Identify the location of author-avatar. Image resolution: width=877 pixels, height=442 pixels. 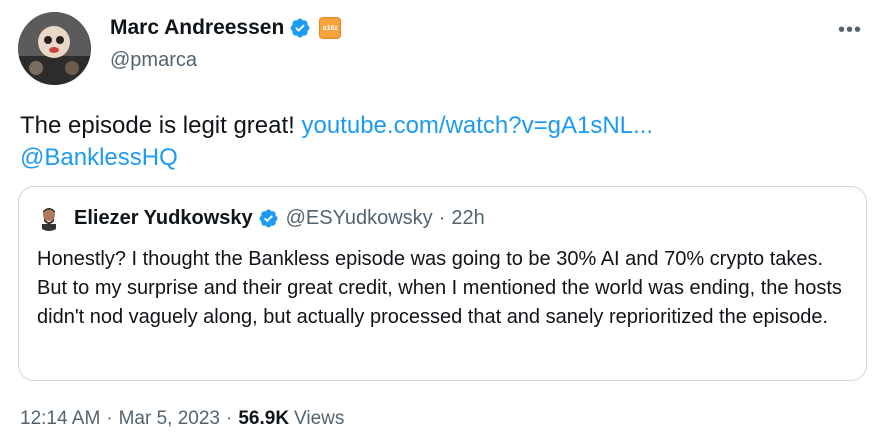
(54, 48).